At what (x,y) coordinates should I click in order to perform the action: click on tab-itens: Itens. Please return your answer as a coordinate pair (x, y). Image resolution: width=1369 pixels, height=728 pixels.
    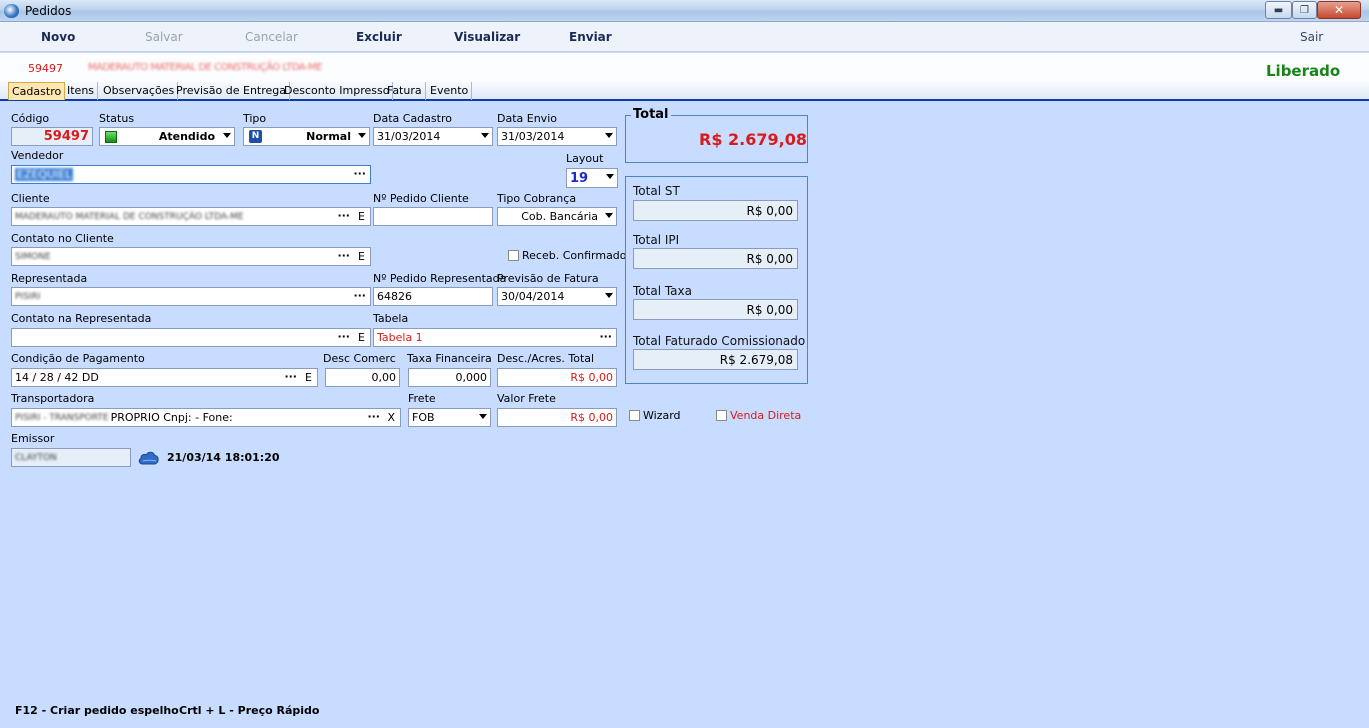
    Looking at the image, I should click on (81, 91).